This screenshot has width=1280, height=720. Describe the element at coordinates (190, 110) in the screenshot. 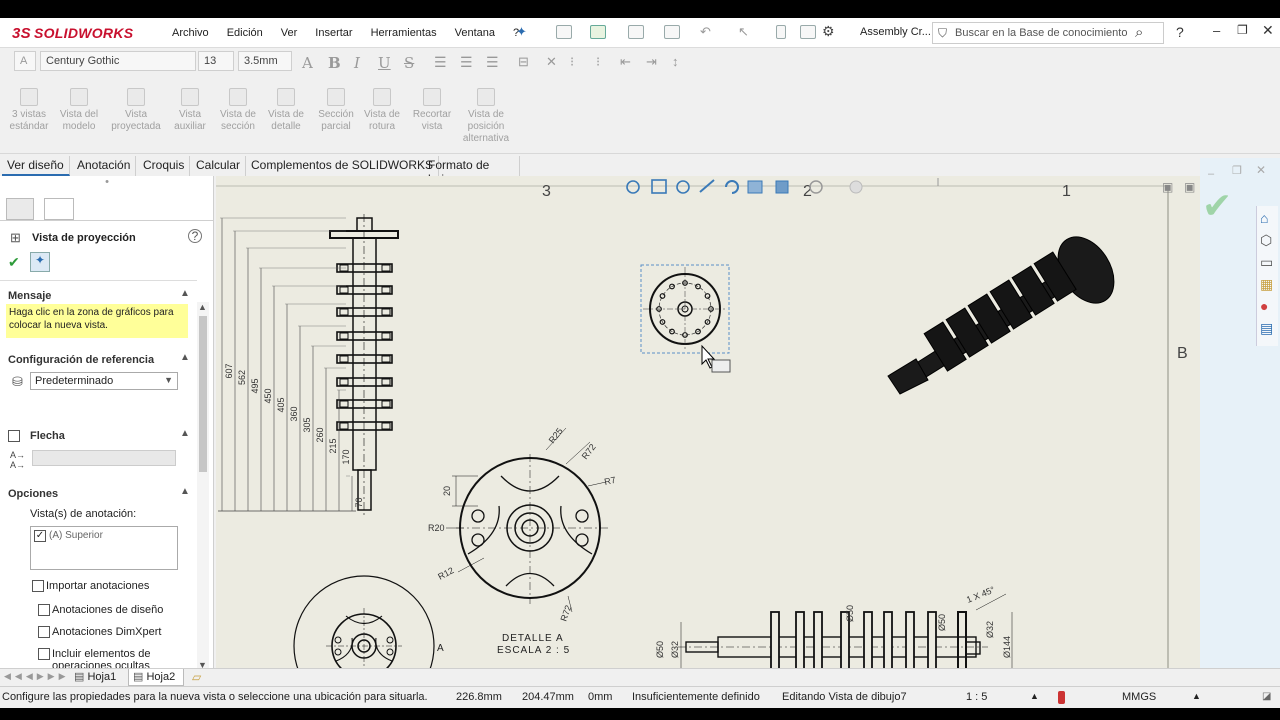

I see `auxiliary-view-button: Vista auxiliar` at that location.